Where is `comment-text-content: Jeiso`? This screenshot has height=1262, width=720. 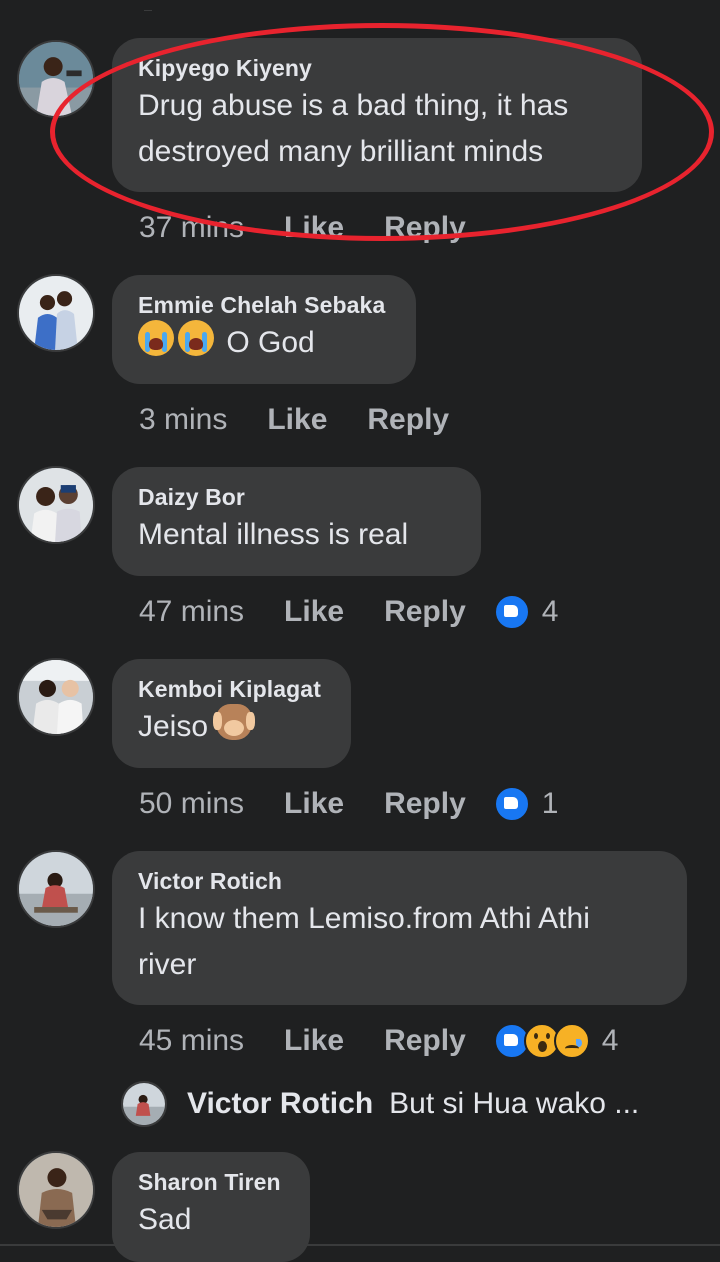 comment-text-content: Jeiso is located at coordinates (173, 726).